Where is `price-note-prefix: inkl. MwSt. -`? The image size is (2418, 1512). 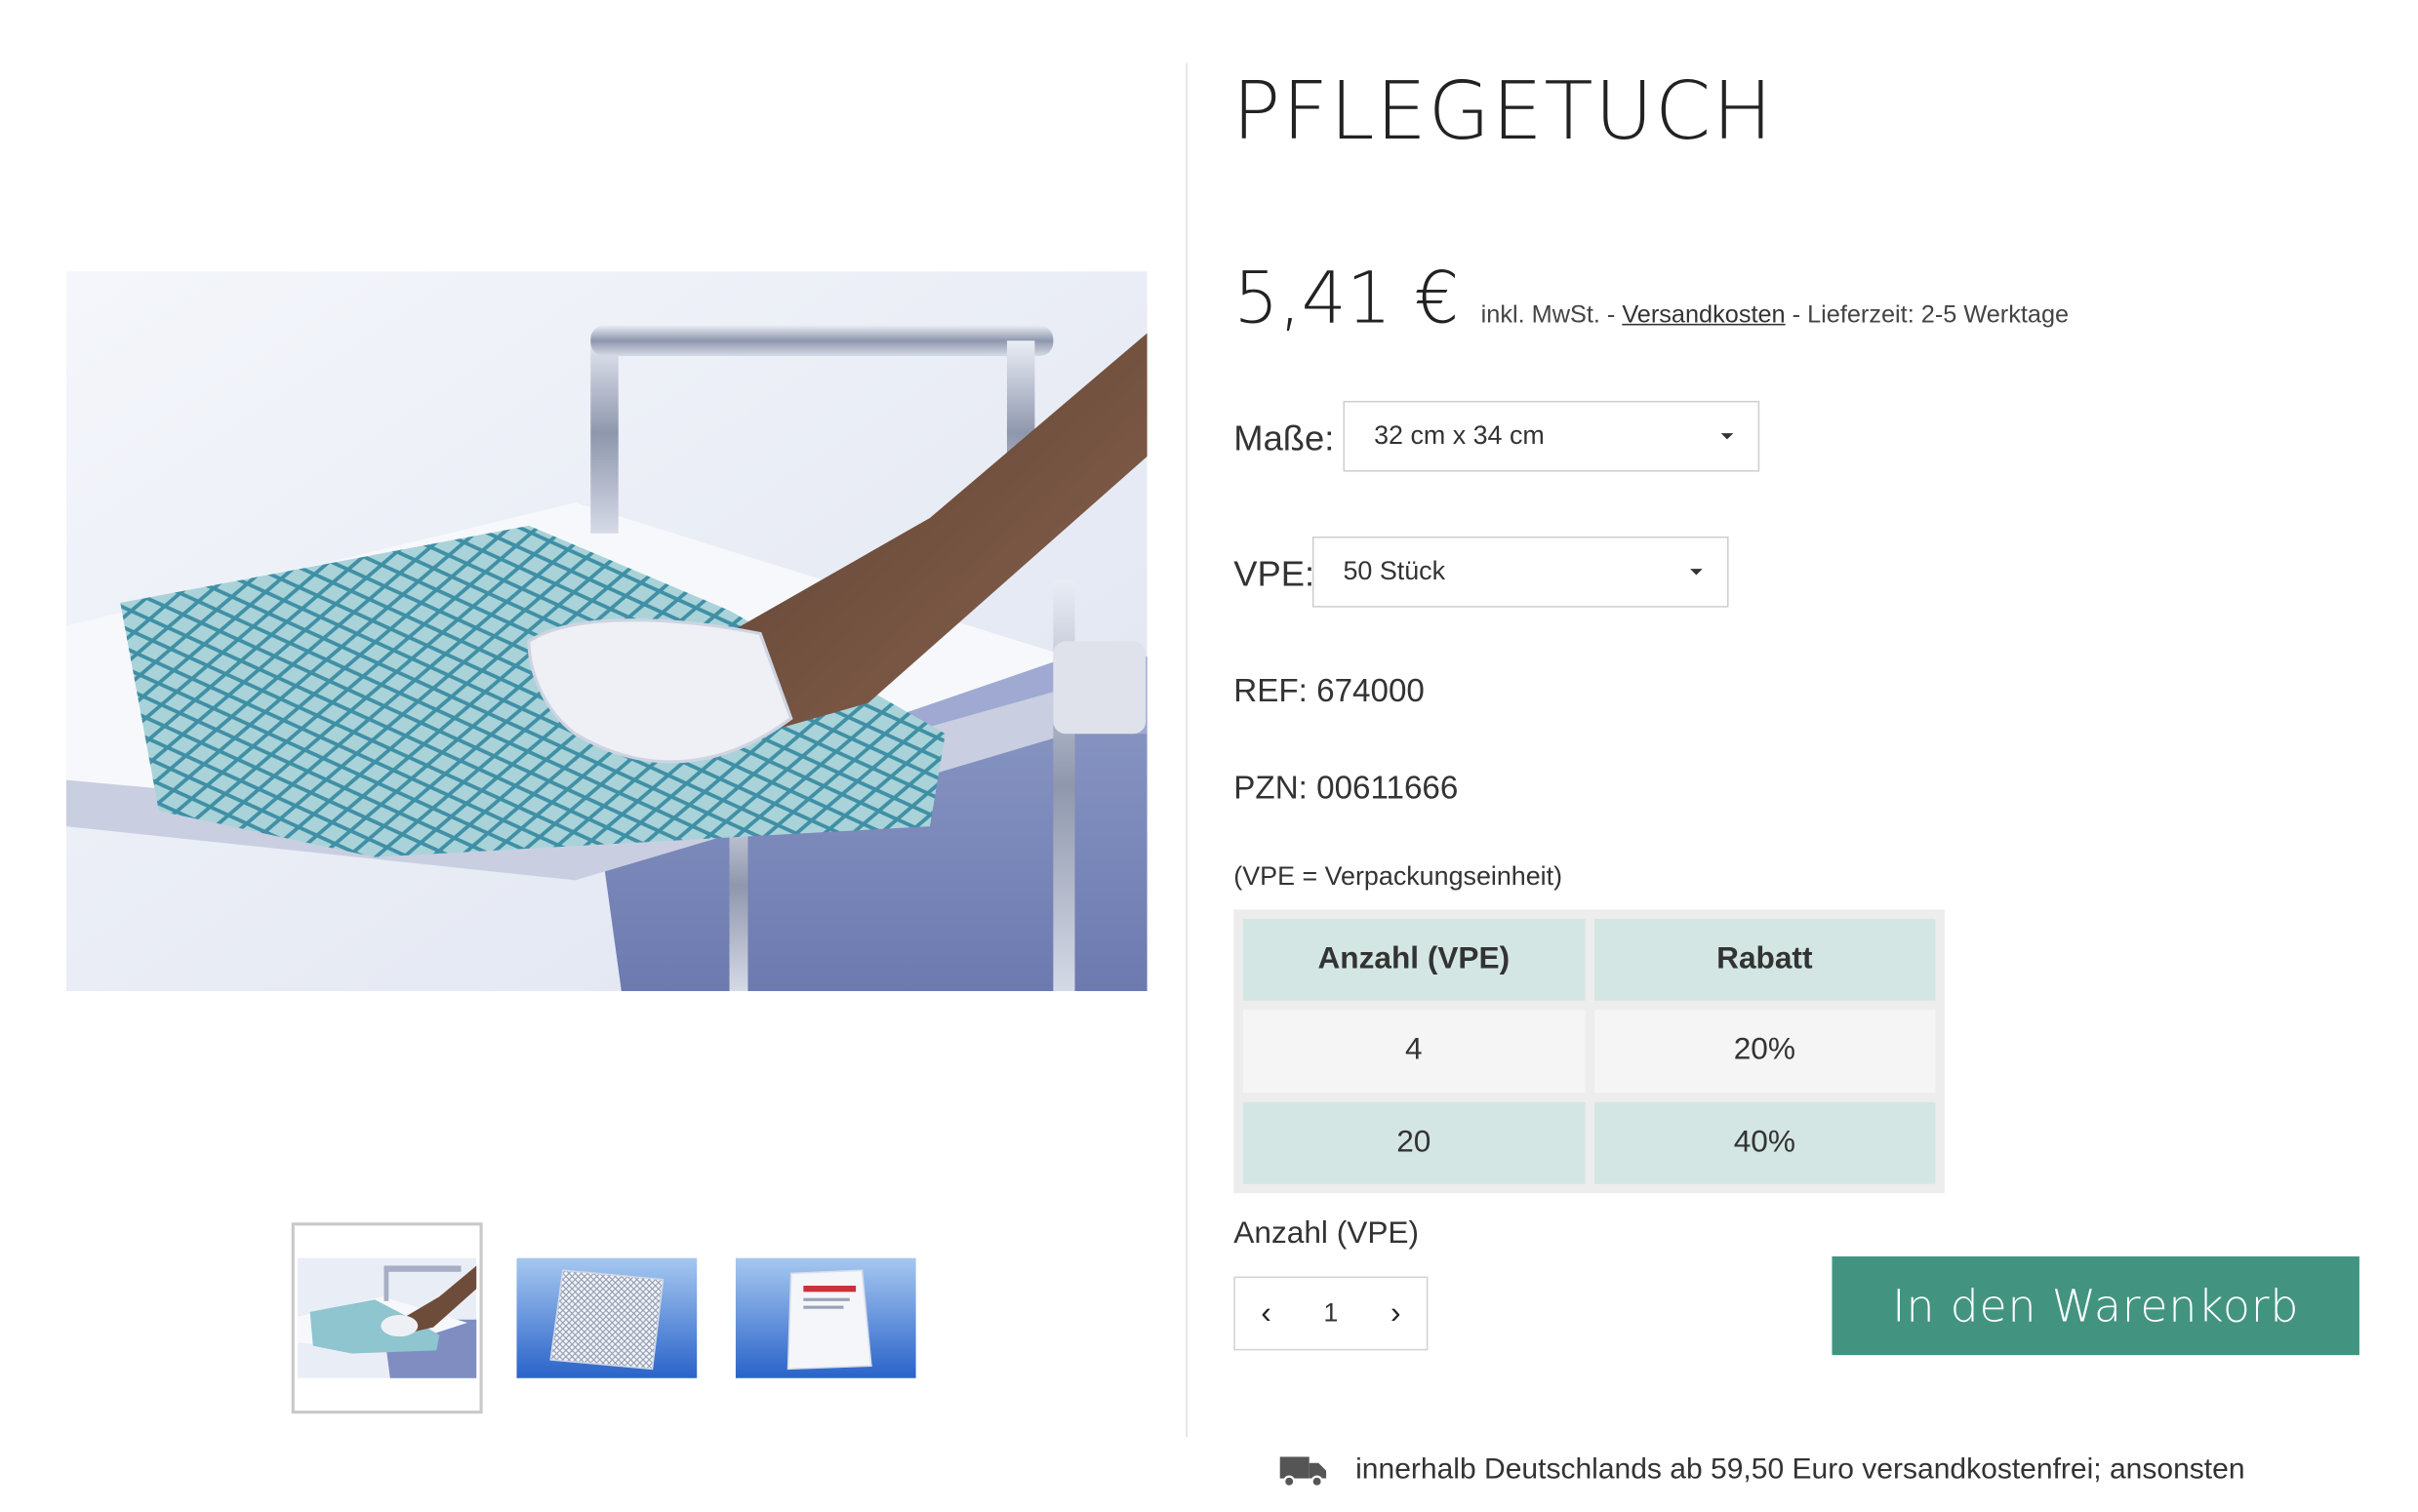 price-note-prefix: inkl. MwSt. - is located at coordinates (1551, 315).